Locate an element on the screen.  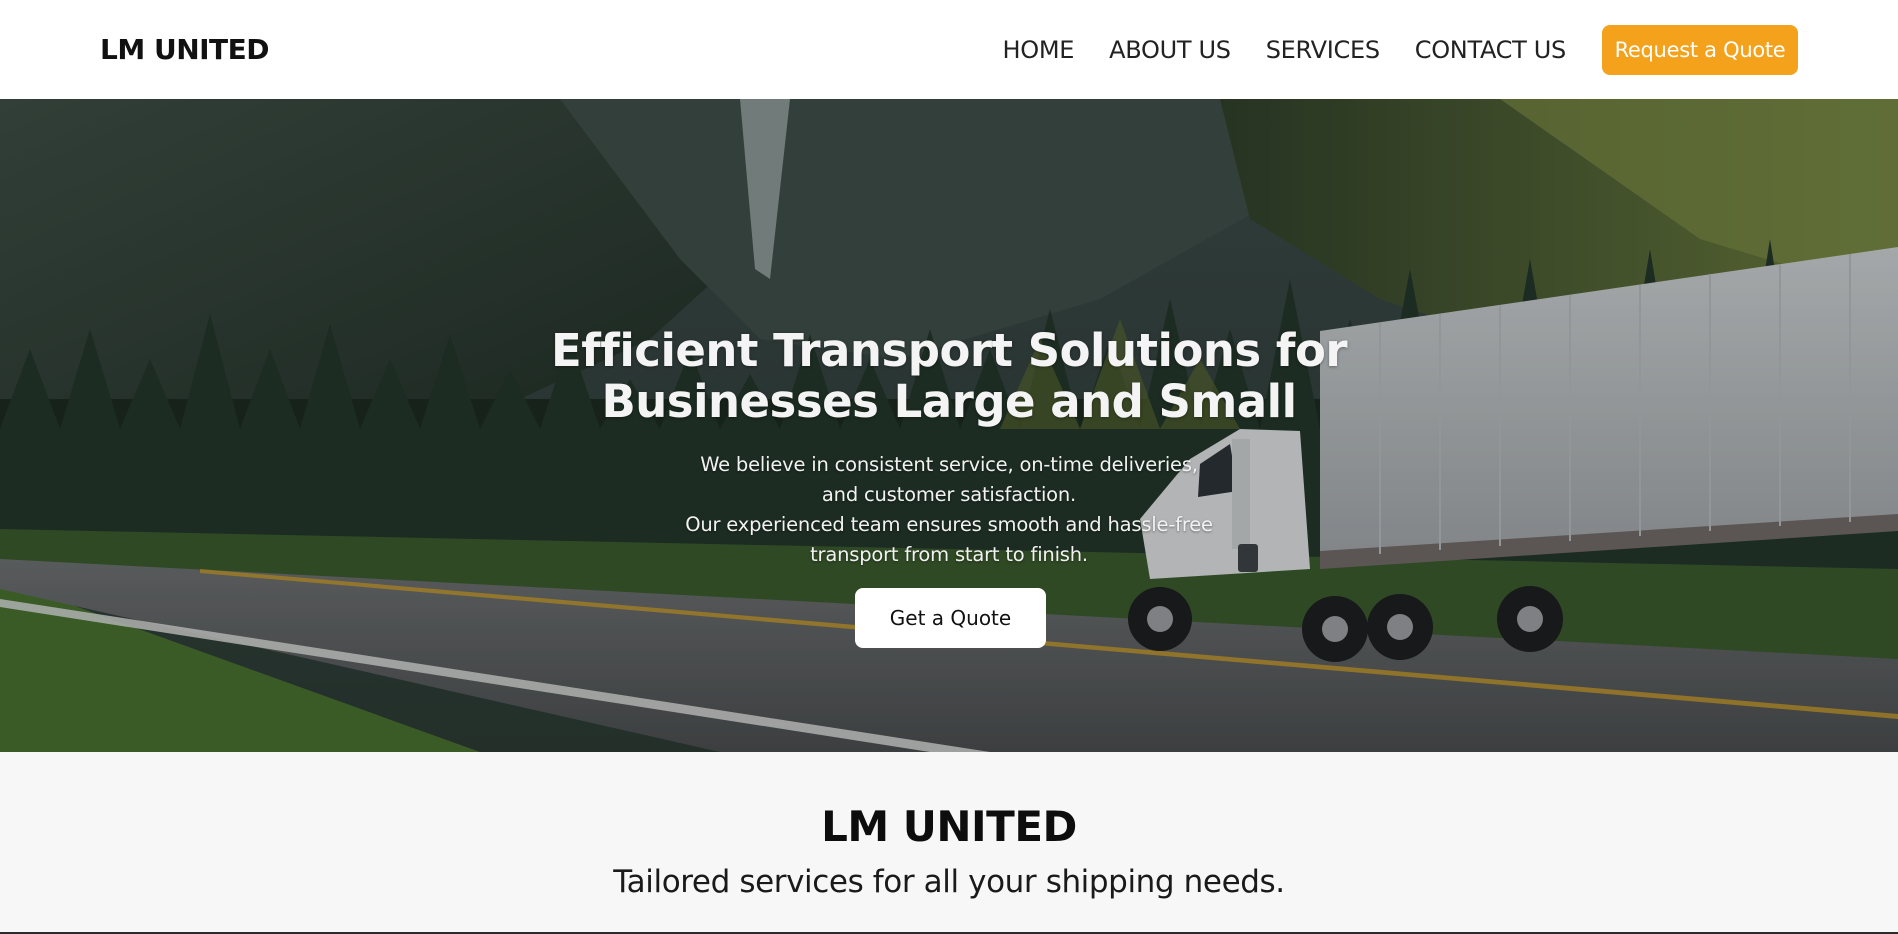
hero-subtitle-line: and customer satisfaction. is located at coordinates (949, 494).